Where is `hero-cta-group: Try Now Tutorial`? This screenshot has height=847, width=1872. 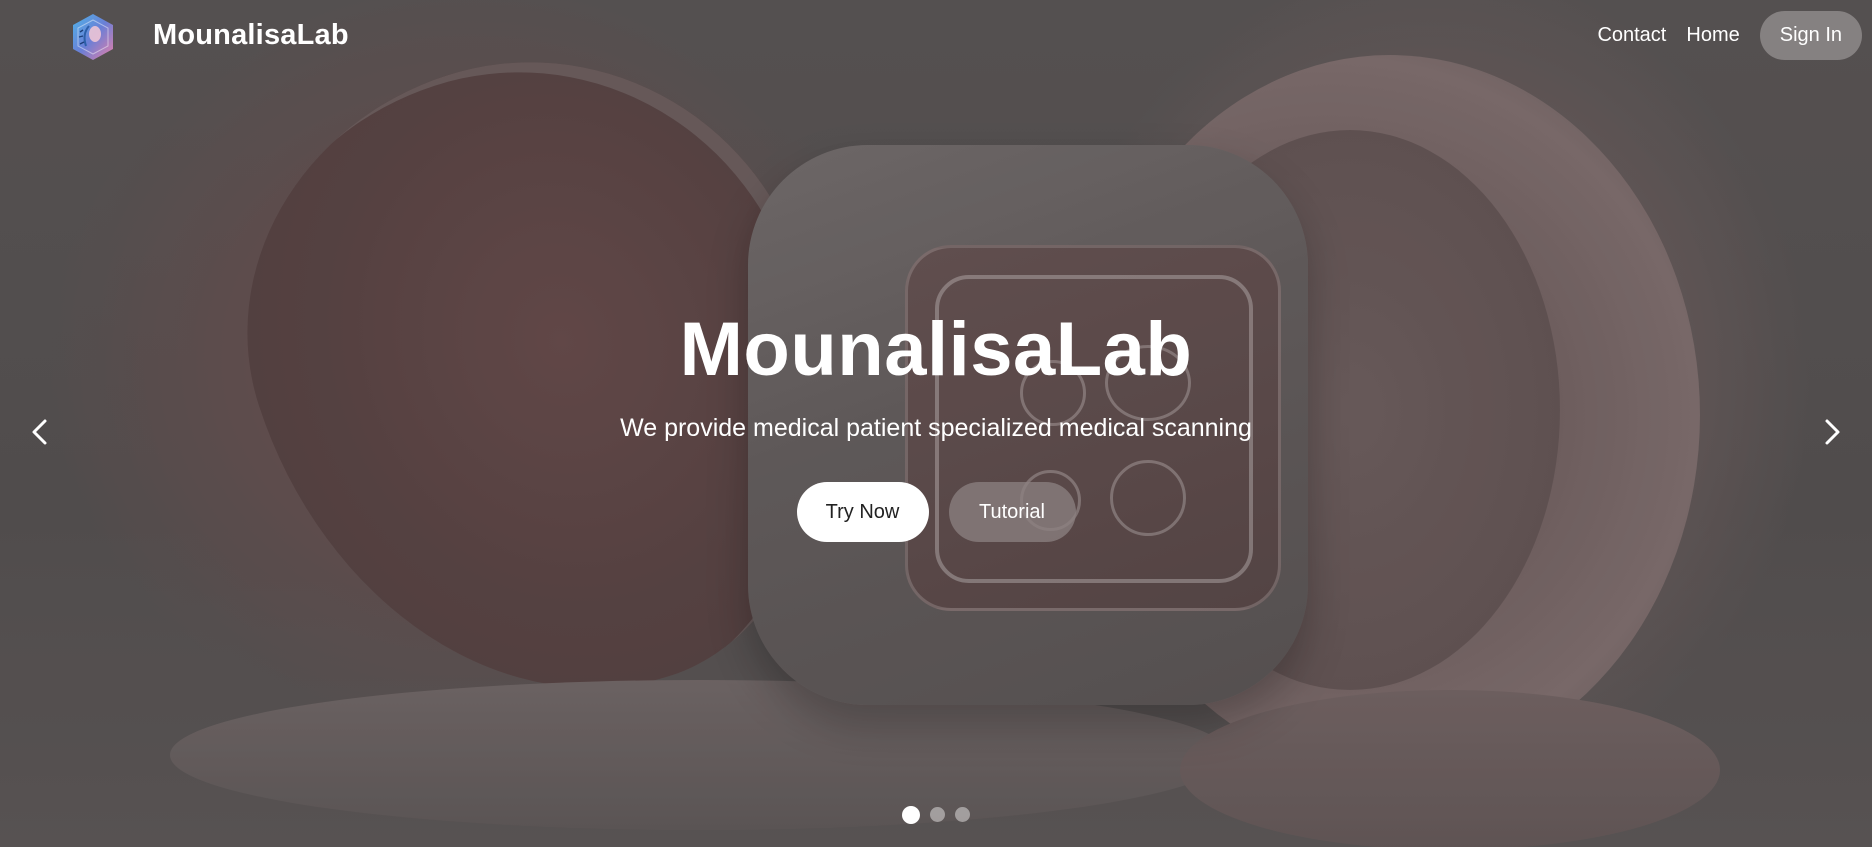
hero-cta-group: Try Now Tutorial is located at coordinates (936, 512).